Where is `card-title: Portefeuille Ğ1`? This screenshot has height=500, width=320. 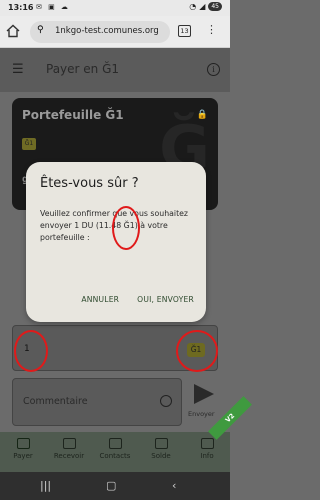
card-title: Portefeuille Ğ1 is located at coordinates (73, 115).